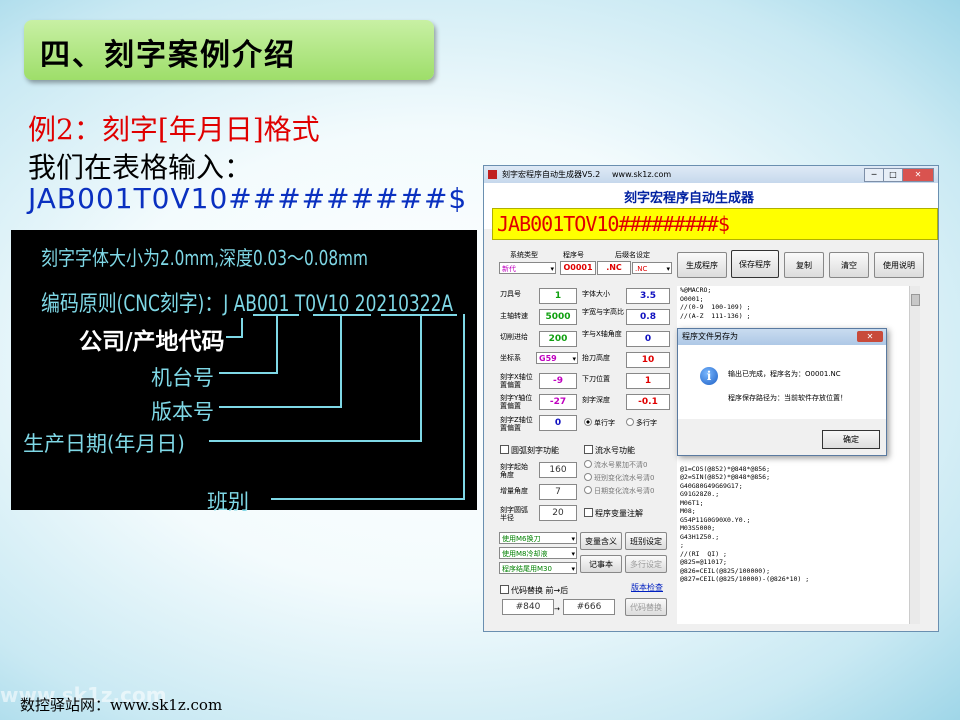  What do you see at coordinates (538, 568) in the screenshot?
I see `program-end-select: 程序结尾用M30` at bounding box center [538, 568].